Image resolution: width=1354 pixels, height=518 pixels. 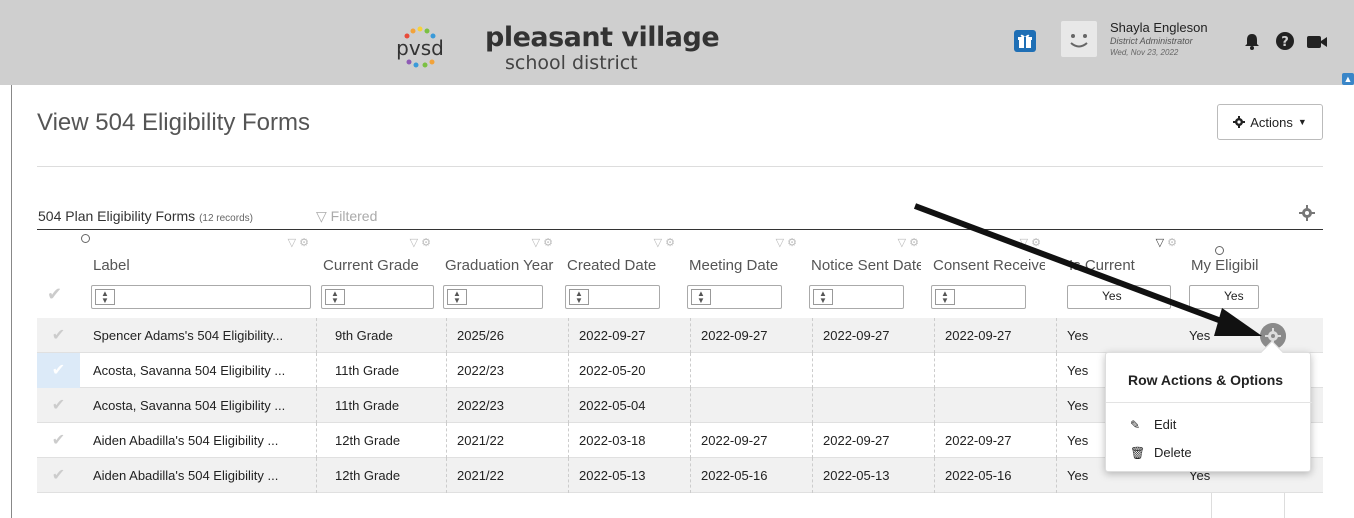 What do you see at coordinates (1270, 122) in the screenshot?
I see `actions-dropdown-button: Actions ▼` at bounding box center [1270, 122].